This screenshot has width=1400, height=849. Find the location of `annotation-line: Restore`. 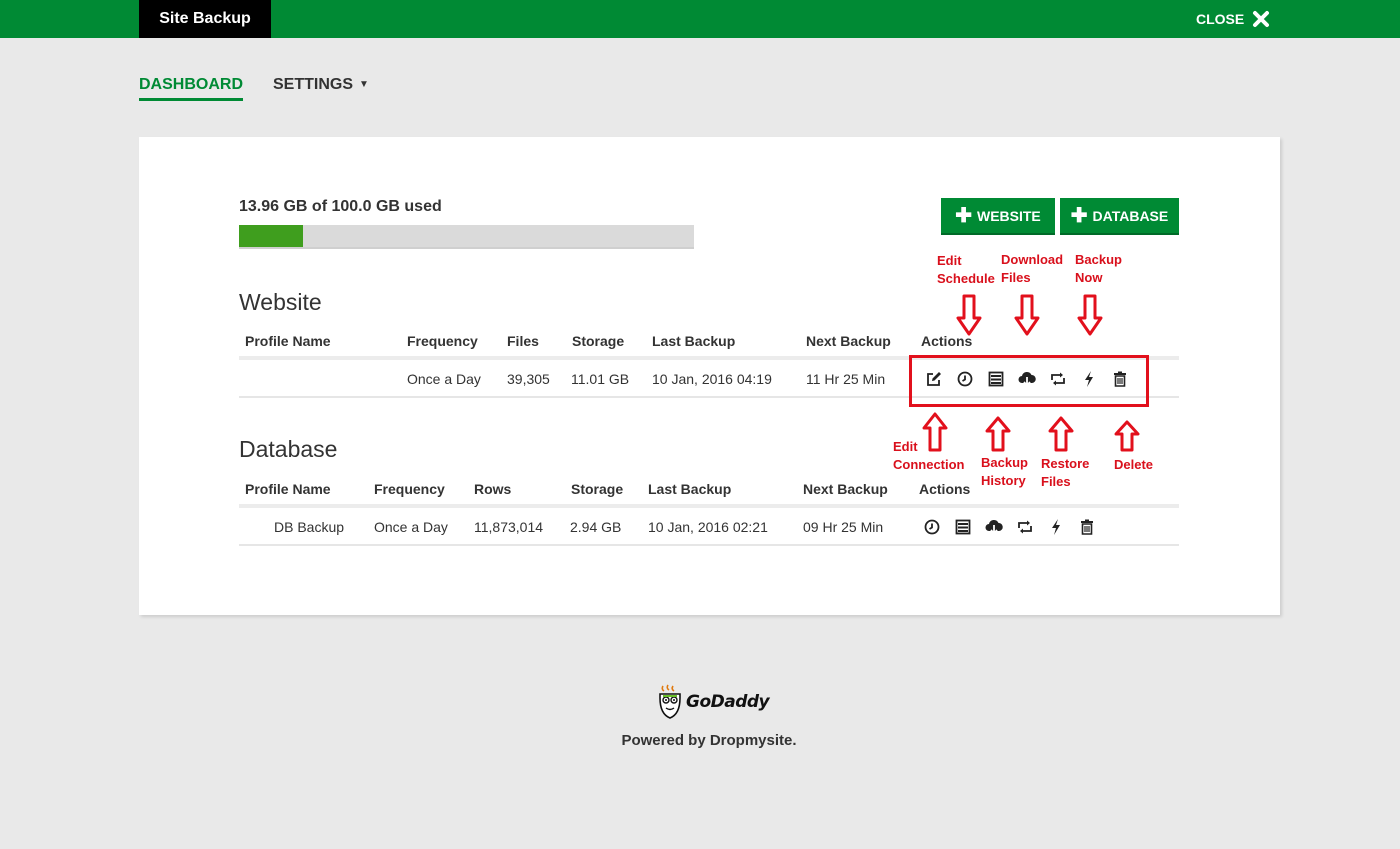

annotation-line: Restore is located at coordinates (1065, 463).